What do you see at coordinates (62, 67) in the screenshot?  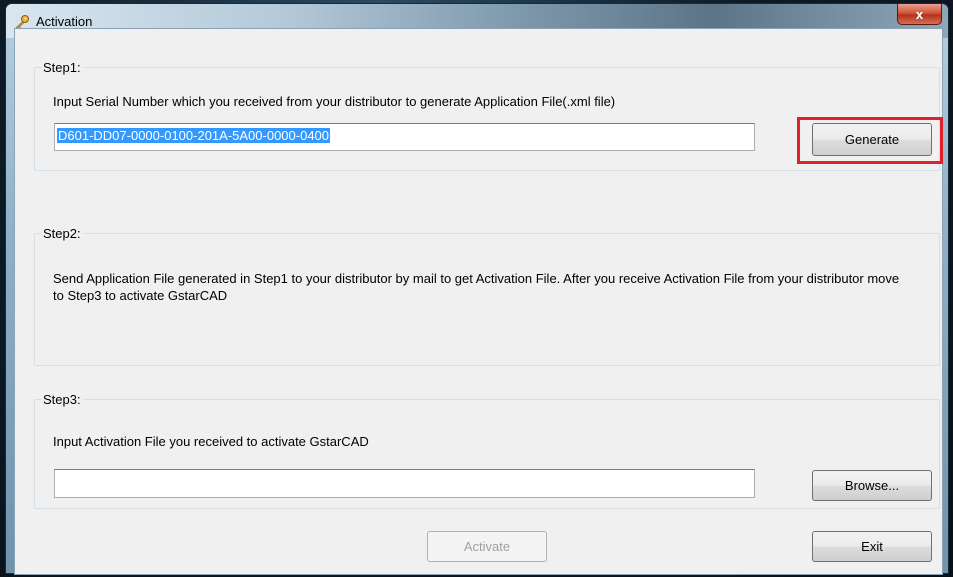 I see `step1-label: Step1:` at bounding box center [62, 67].